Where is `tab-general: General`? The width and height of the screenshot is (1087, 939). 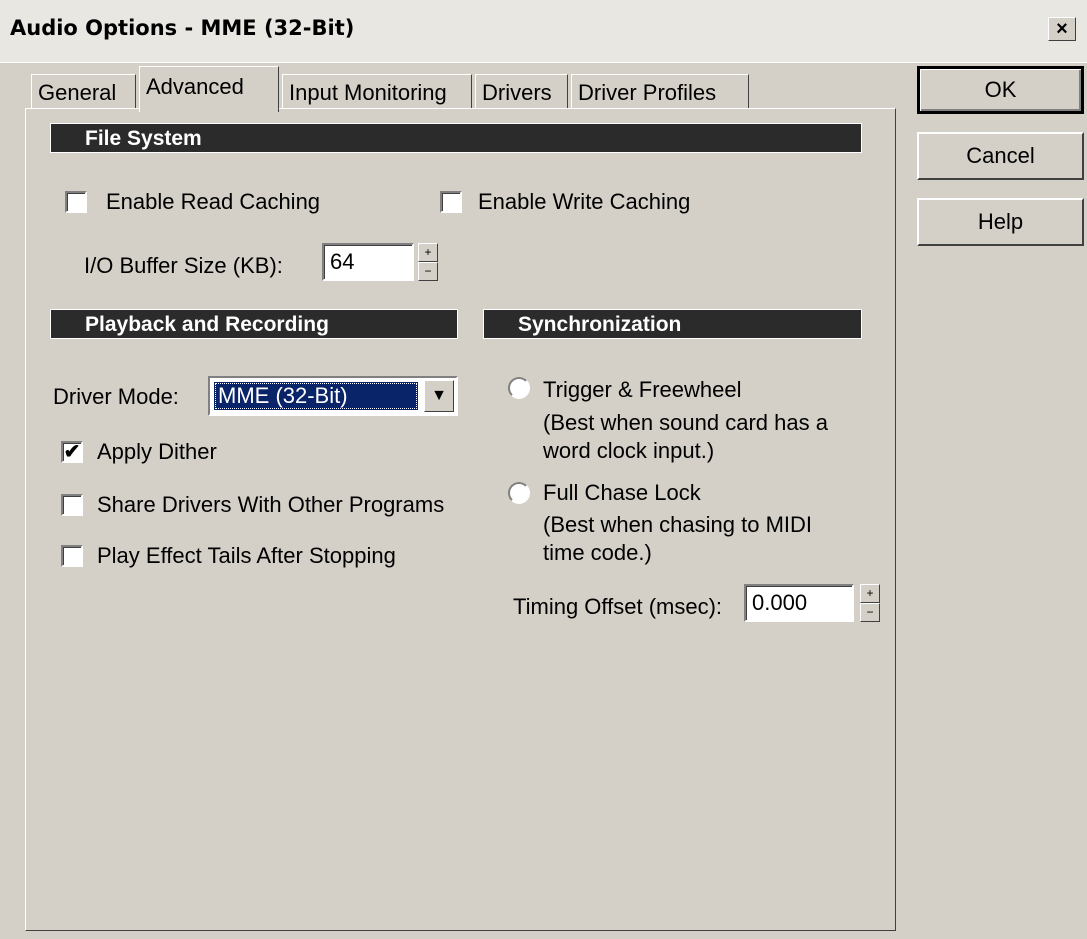
tab-general: General is located at coordinates (83, 92).